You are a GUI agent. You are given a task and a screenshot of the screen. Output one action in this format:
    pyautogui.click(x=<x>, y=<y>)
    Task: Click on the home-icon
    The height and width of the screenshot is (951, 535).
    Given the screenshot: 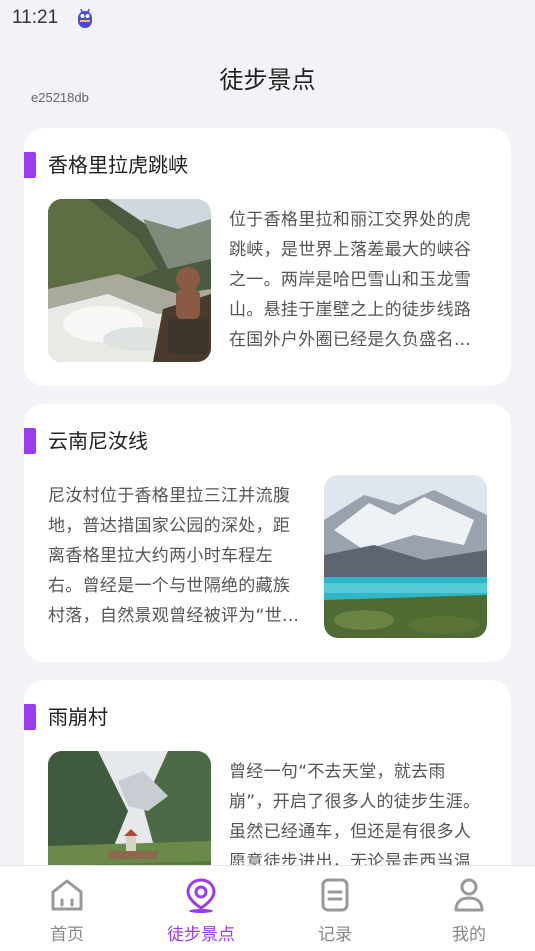 What is the action you would take?
    pyautogui.click(x=67, y=895)
    